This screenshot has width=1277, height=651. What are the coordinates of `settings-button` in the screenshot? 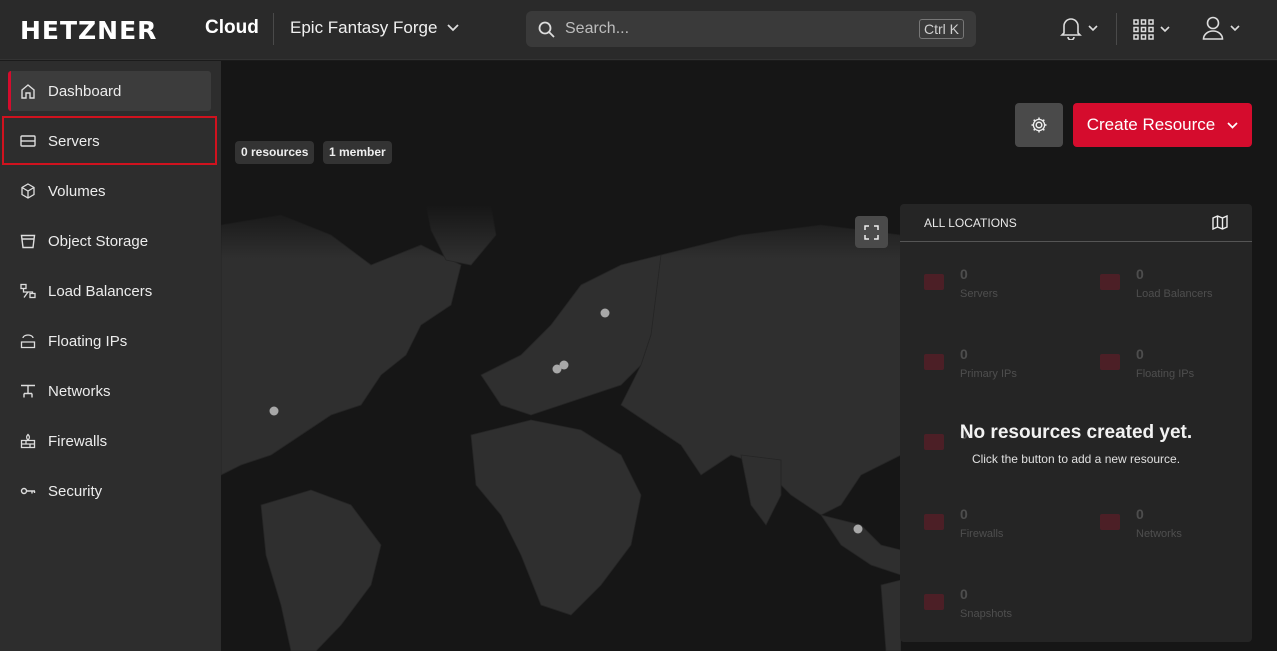 It's located at (1039, 125).